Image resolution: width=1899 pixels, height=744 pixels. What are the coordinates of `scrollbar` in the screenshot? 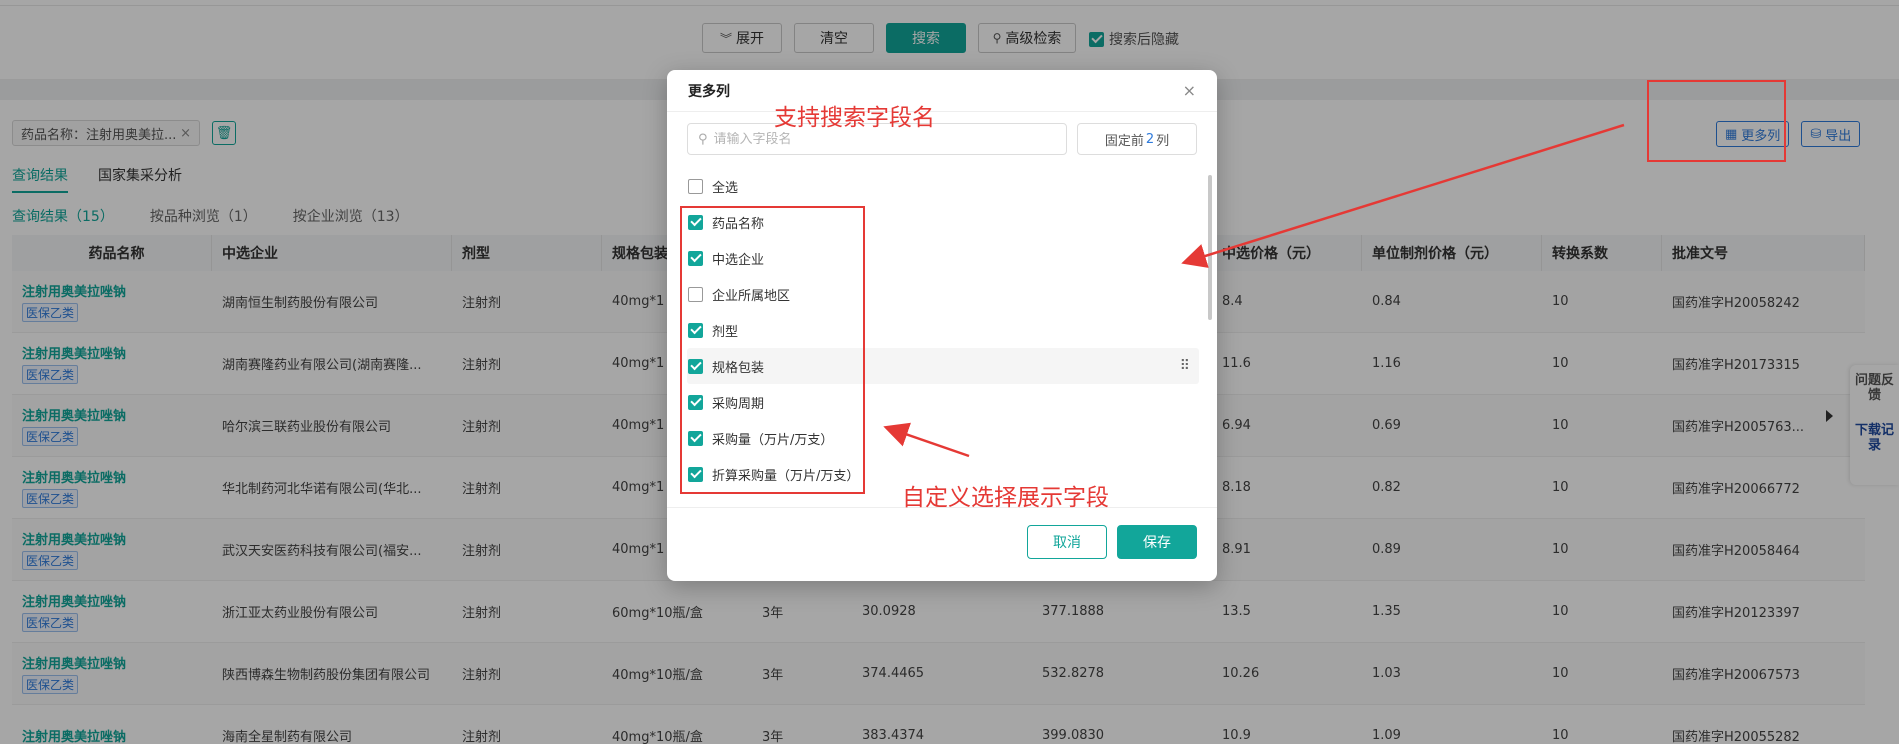 It's located at (1210, 247).